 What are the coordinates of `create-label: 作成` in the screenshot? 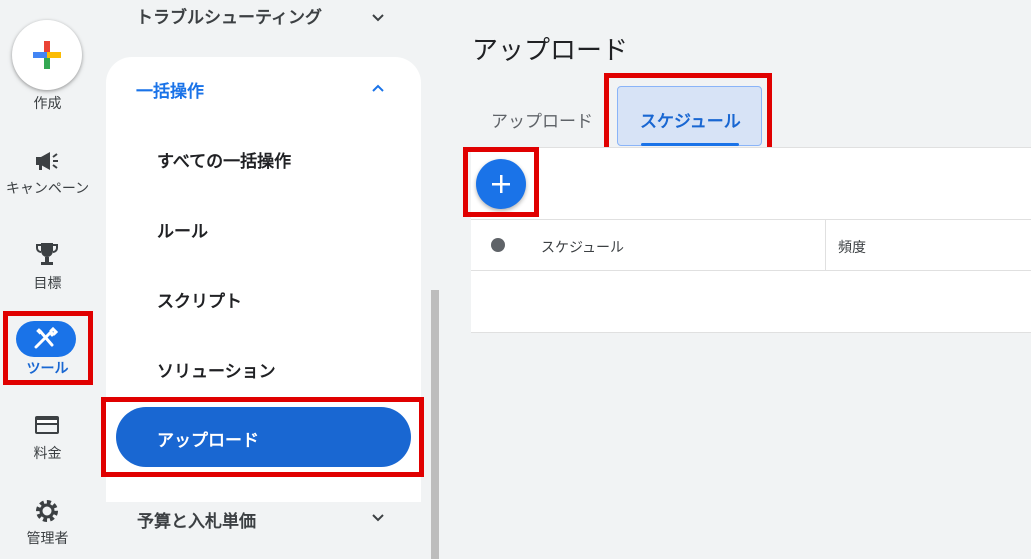 It's located at (47, 104).